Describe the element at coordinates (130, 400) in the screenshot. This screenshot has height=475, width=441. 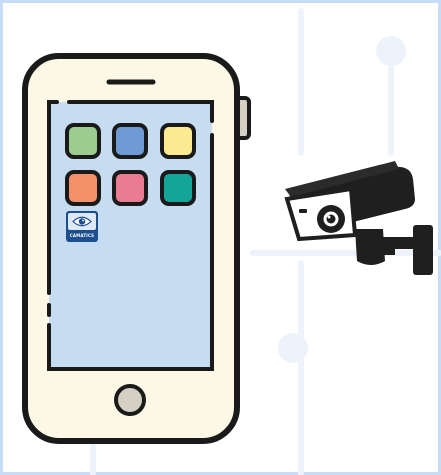
I see `phone-home-button` at that location.